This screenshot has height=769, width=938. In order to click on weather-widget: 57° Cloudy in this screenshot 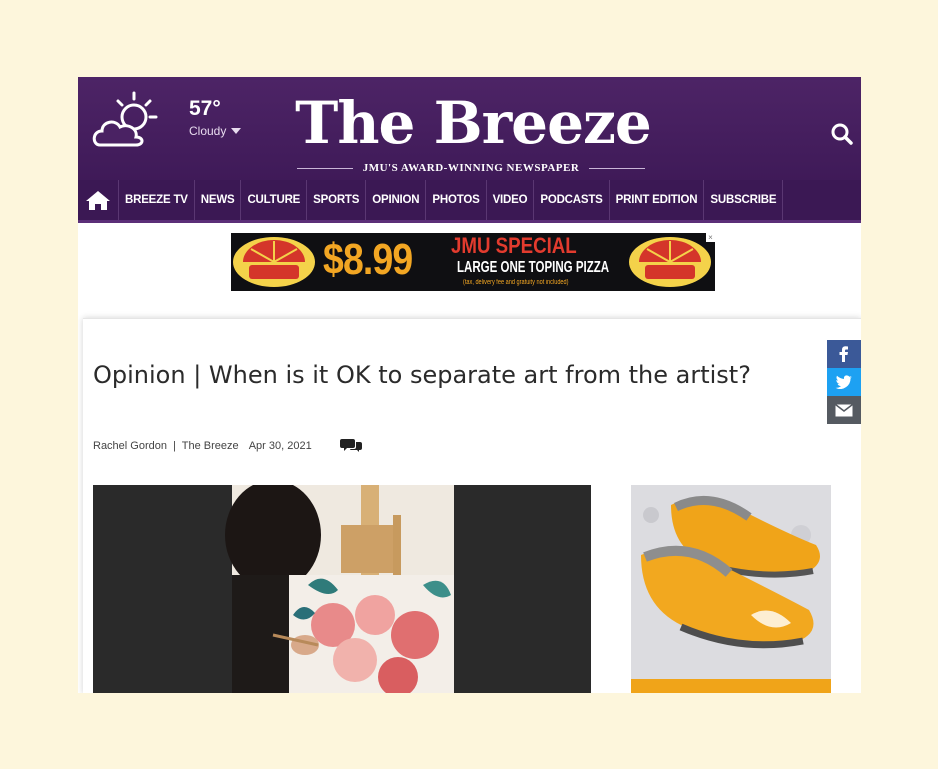, I will do `click(165, 122)`.